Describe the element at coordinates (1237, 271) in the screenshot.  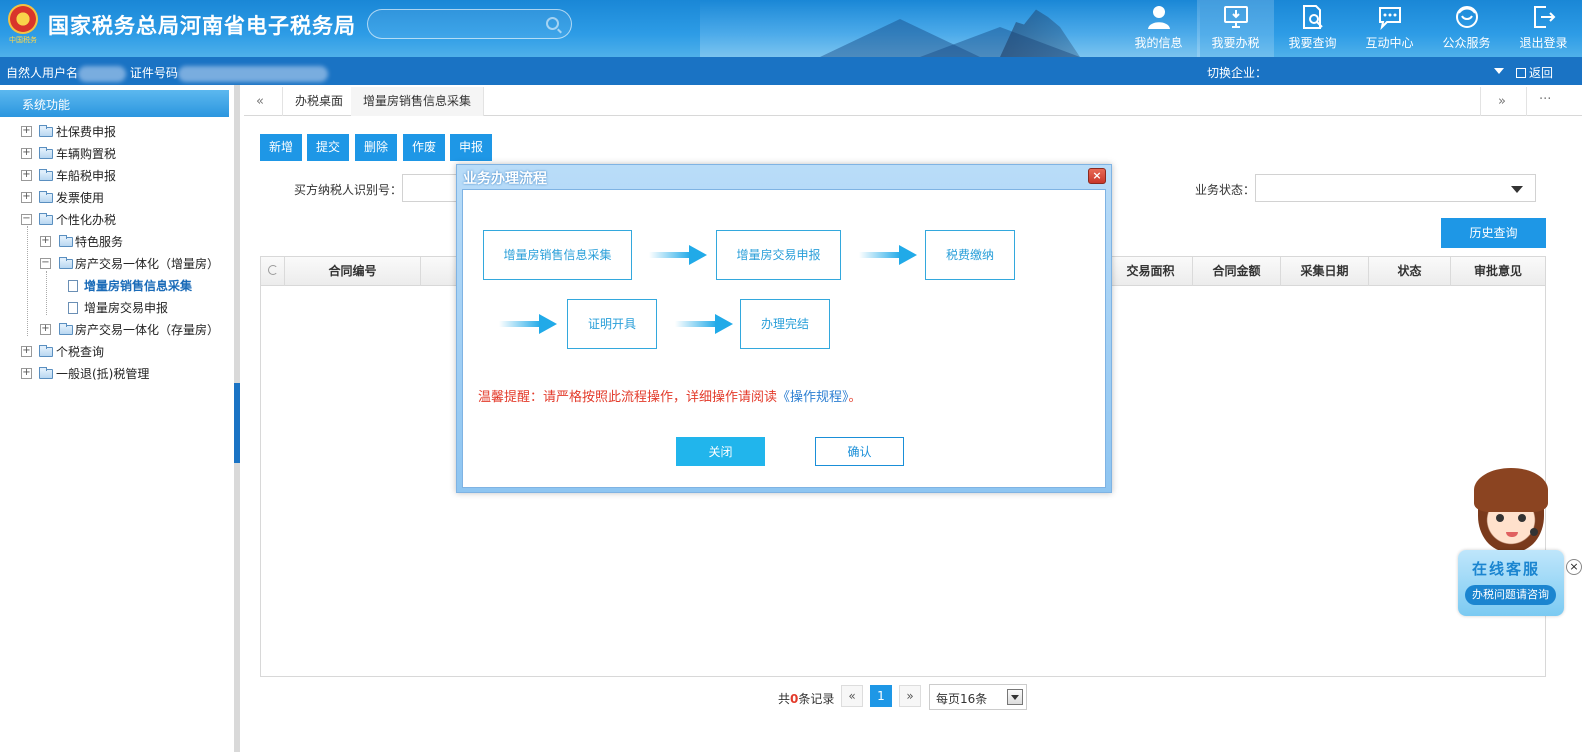
I see `column-contract-amount: 合同金额` at that location.